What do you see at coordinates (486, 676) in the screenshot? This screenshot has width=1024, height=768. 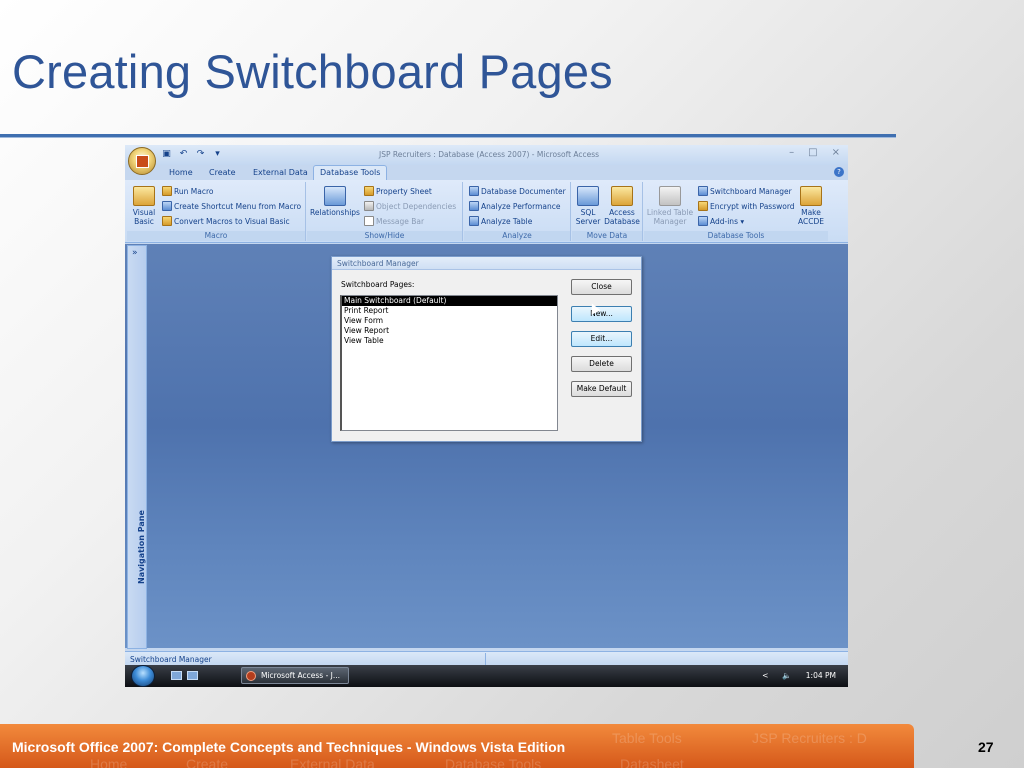 I see `windows-taskbar: Microsoft Access - J... < 🔈 1:04 PM` at bounding box center [486, 676].